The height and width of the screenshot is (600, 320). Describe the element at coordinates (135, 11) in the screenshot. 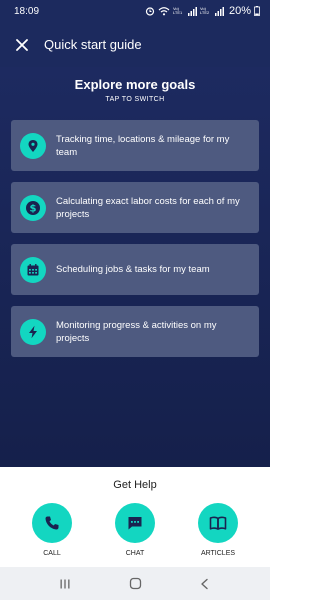

I see `status-bar: 18:09 Vo) LTE1 Vo) LTE2 20%` at that location.